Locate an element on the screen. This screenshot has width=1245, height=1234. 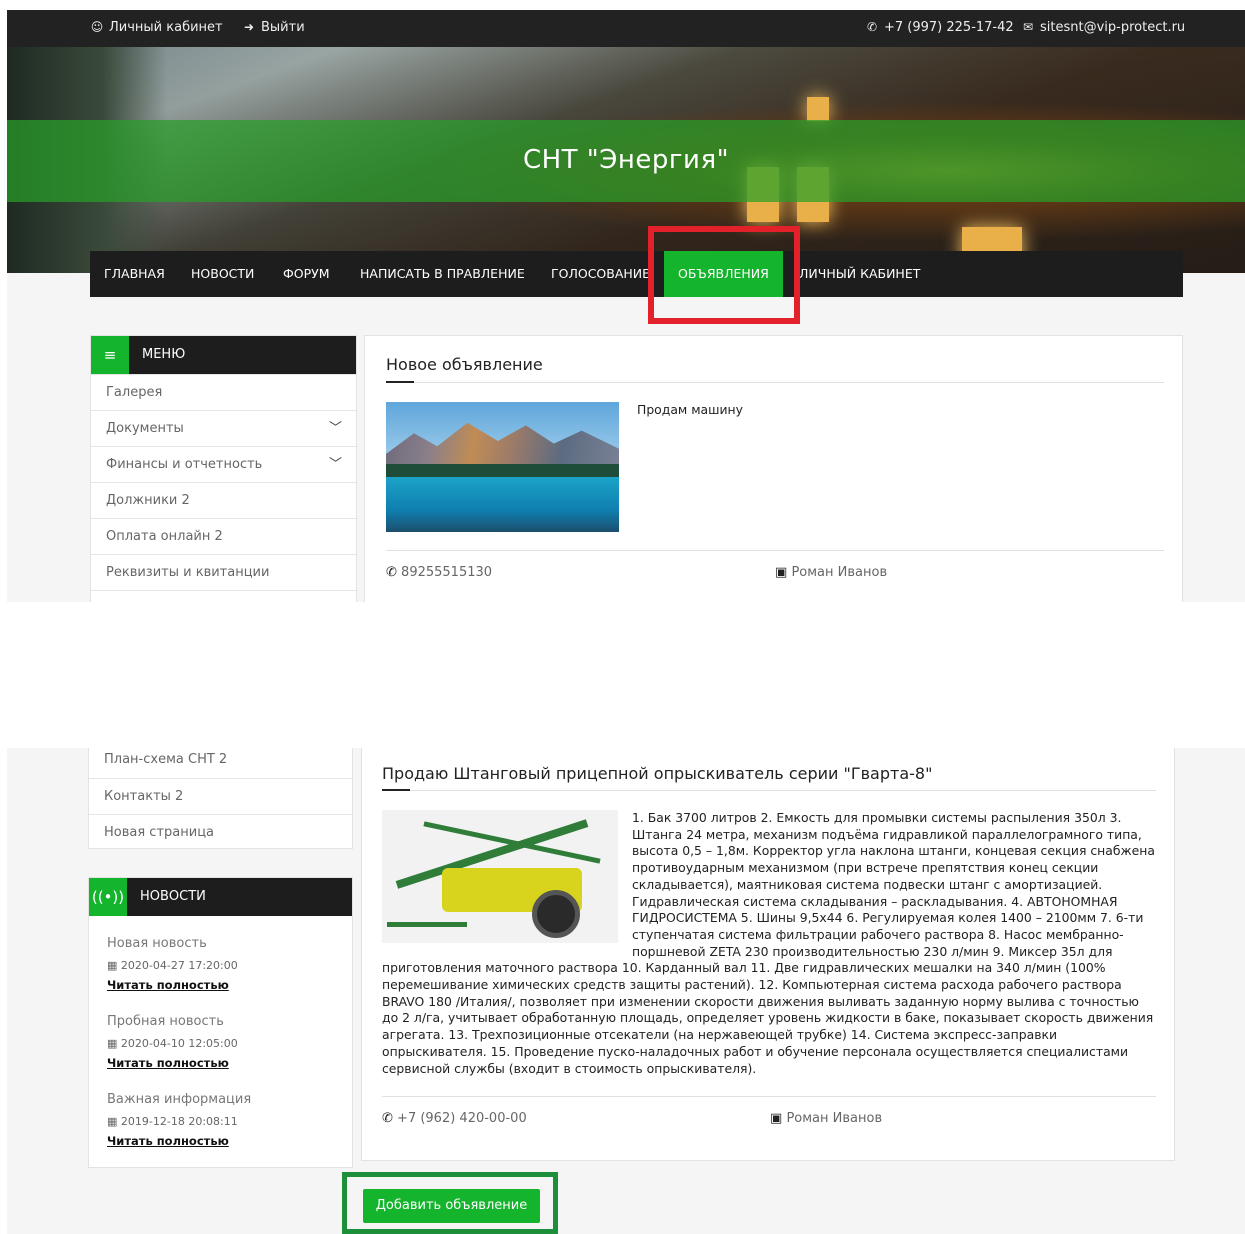
envelope-icon: ✉ is located at coordinates (1028, 27).